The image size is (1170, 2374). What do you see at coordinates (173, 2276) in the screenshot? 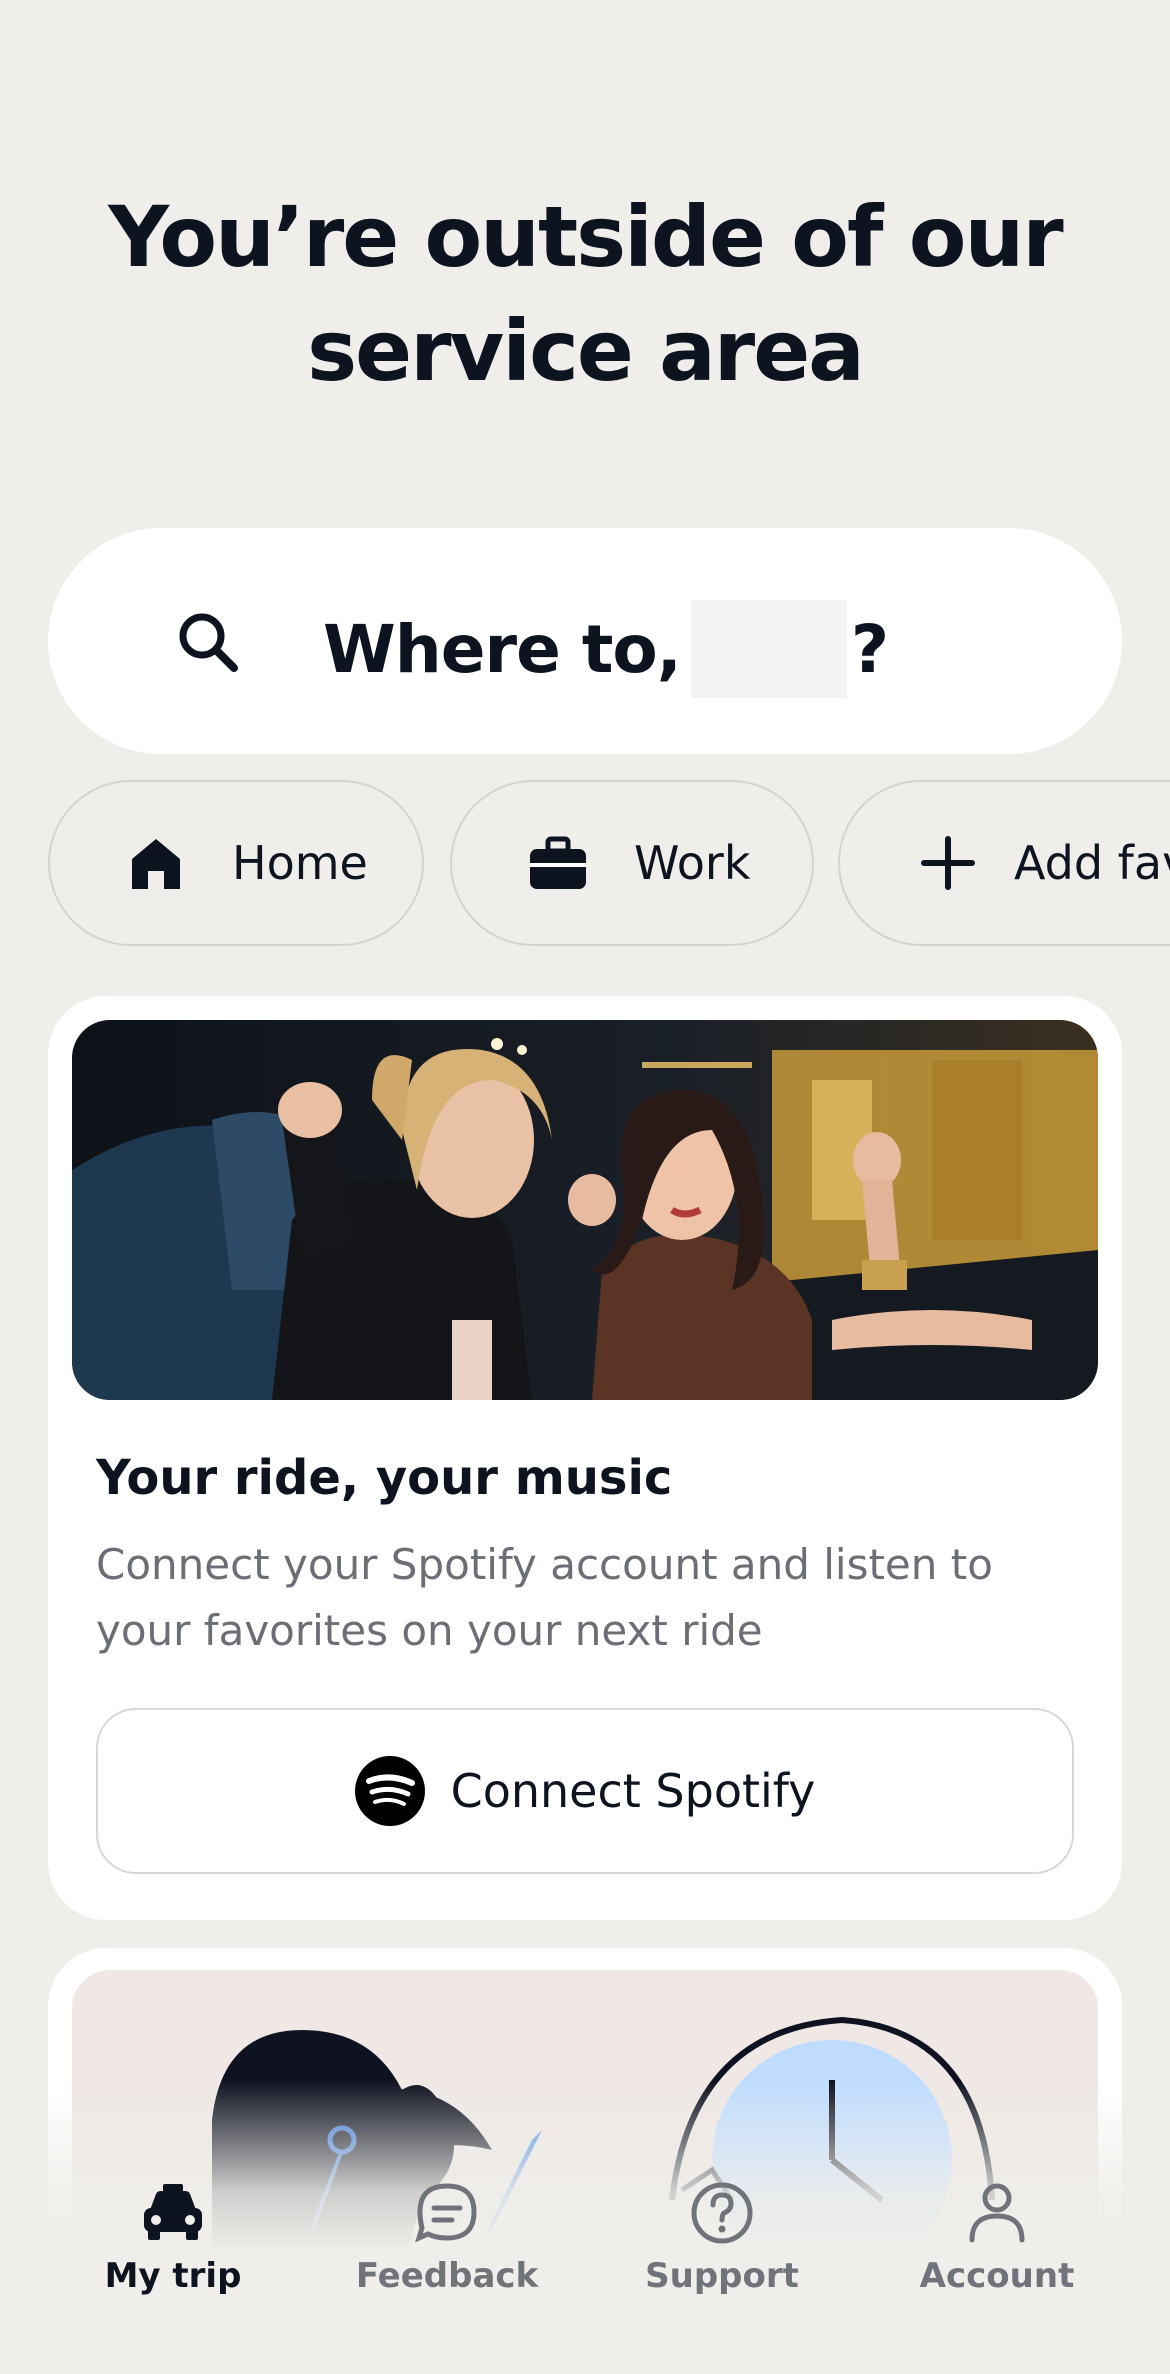
I see `tab-my-trip-label: My trip` at bounding box center [173, 2276].